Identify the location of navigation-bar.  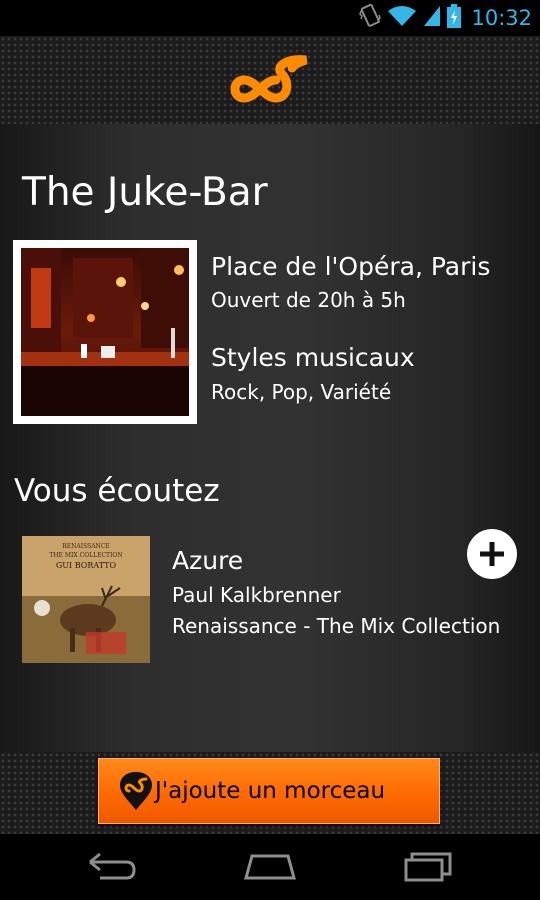
(270, 867).